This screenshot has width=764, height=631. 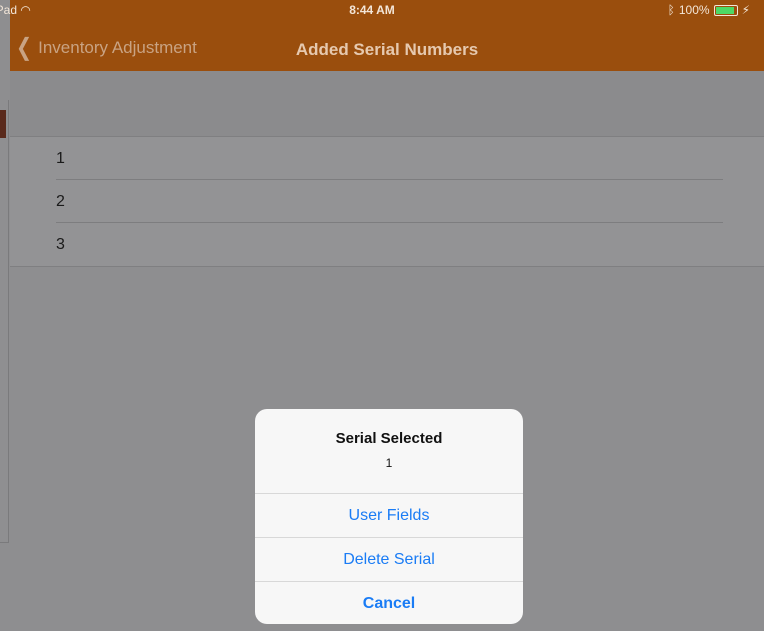 I want to click on serial-label: 3, so click(x=60, y=244).